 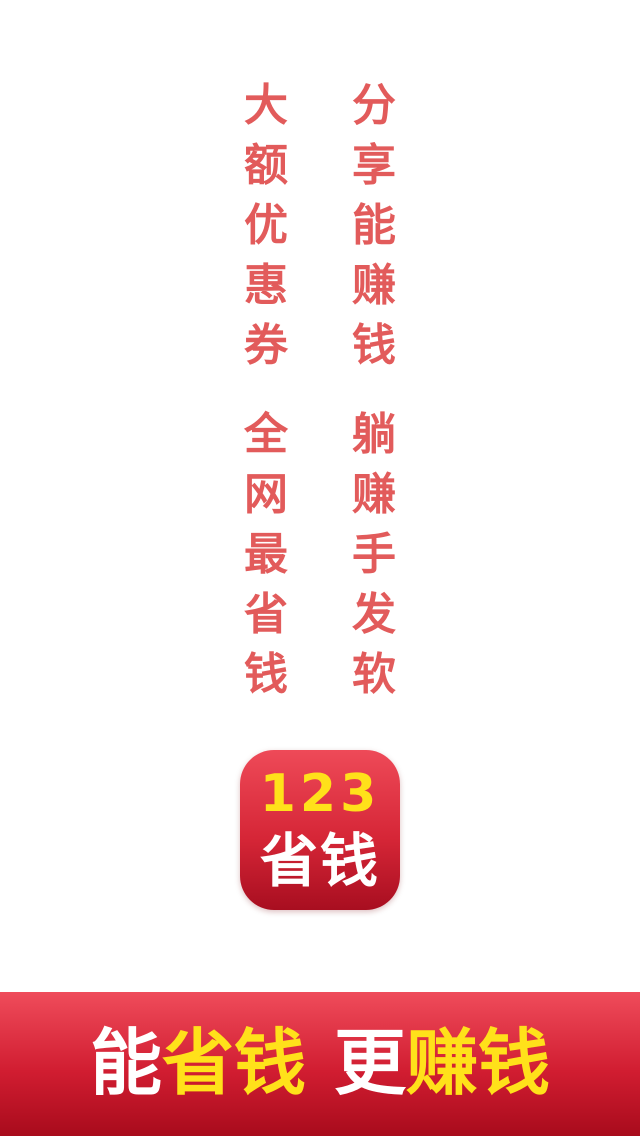 I want to click on app-logo-name: 省钱, so click(x=319, y=861).